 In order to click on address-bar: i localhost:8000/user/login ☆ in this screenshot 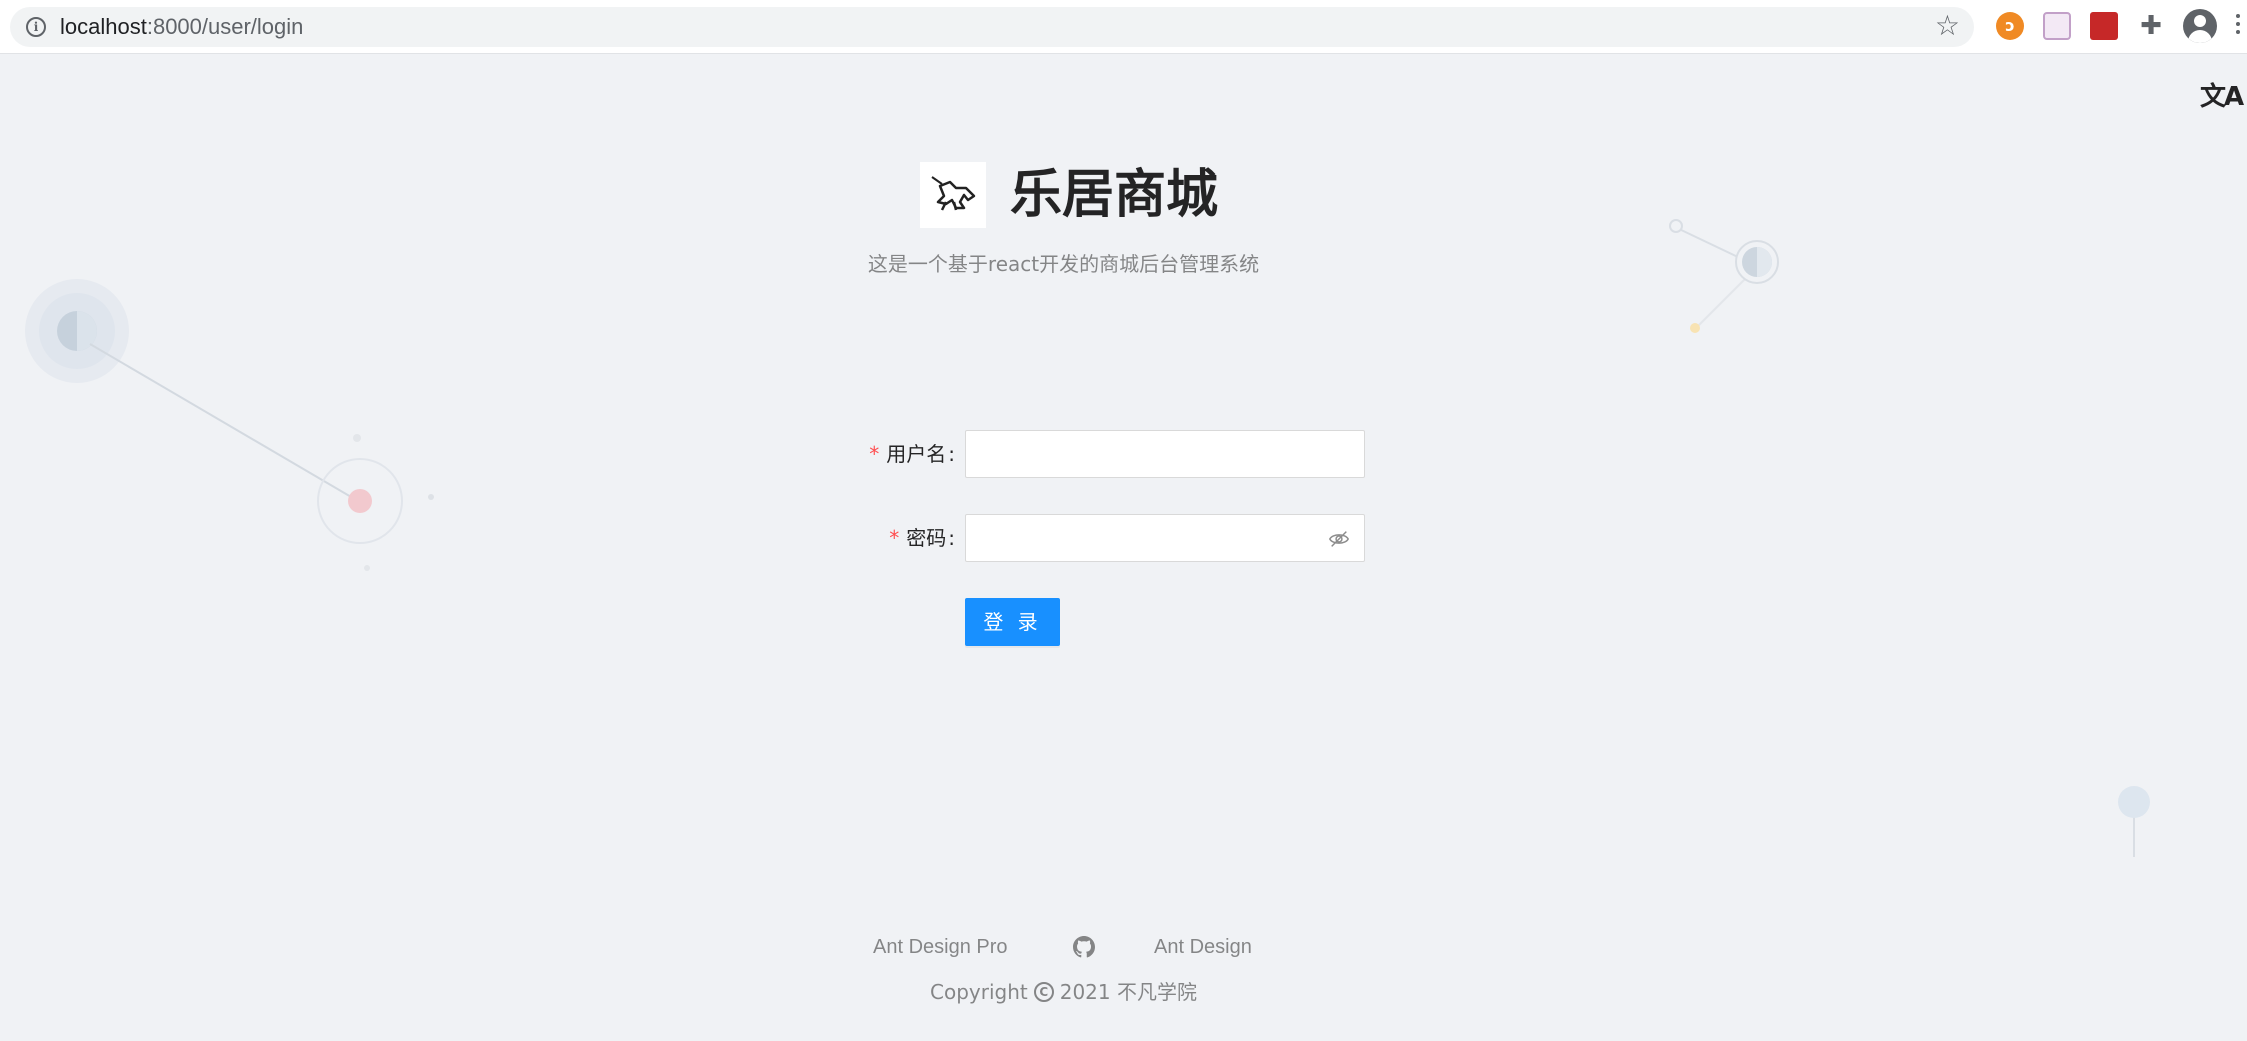, I will do `click(992, 27)`.